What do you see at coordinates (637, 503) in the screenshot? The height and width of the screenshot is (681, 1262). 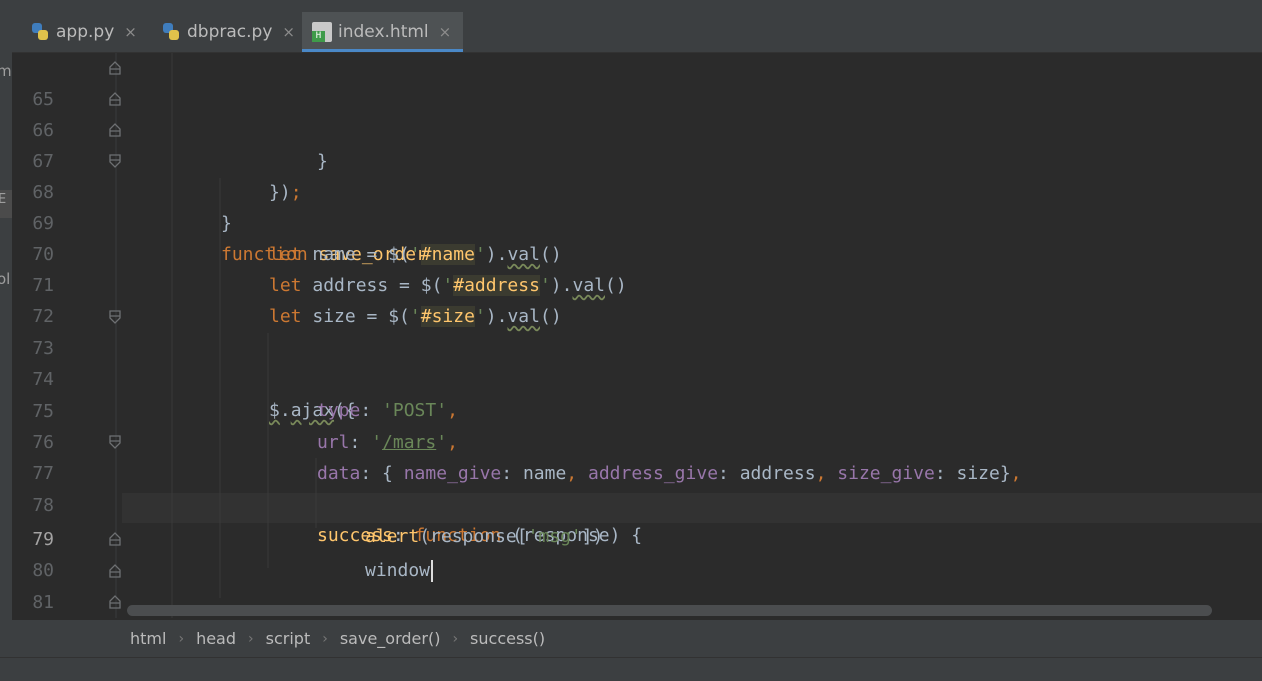 I see `code-line: 78 alert(response['msg'])` at bounding box center [637, 503].